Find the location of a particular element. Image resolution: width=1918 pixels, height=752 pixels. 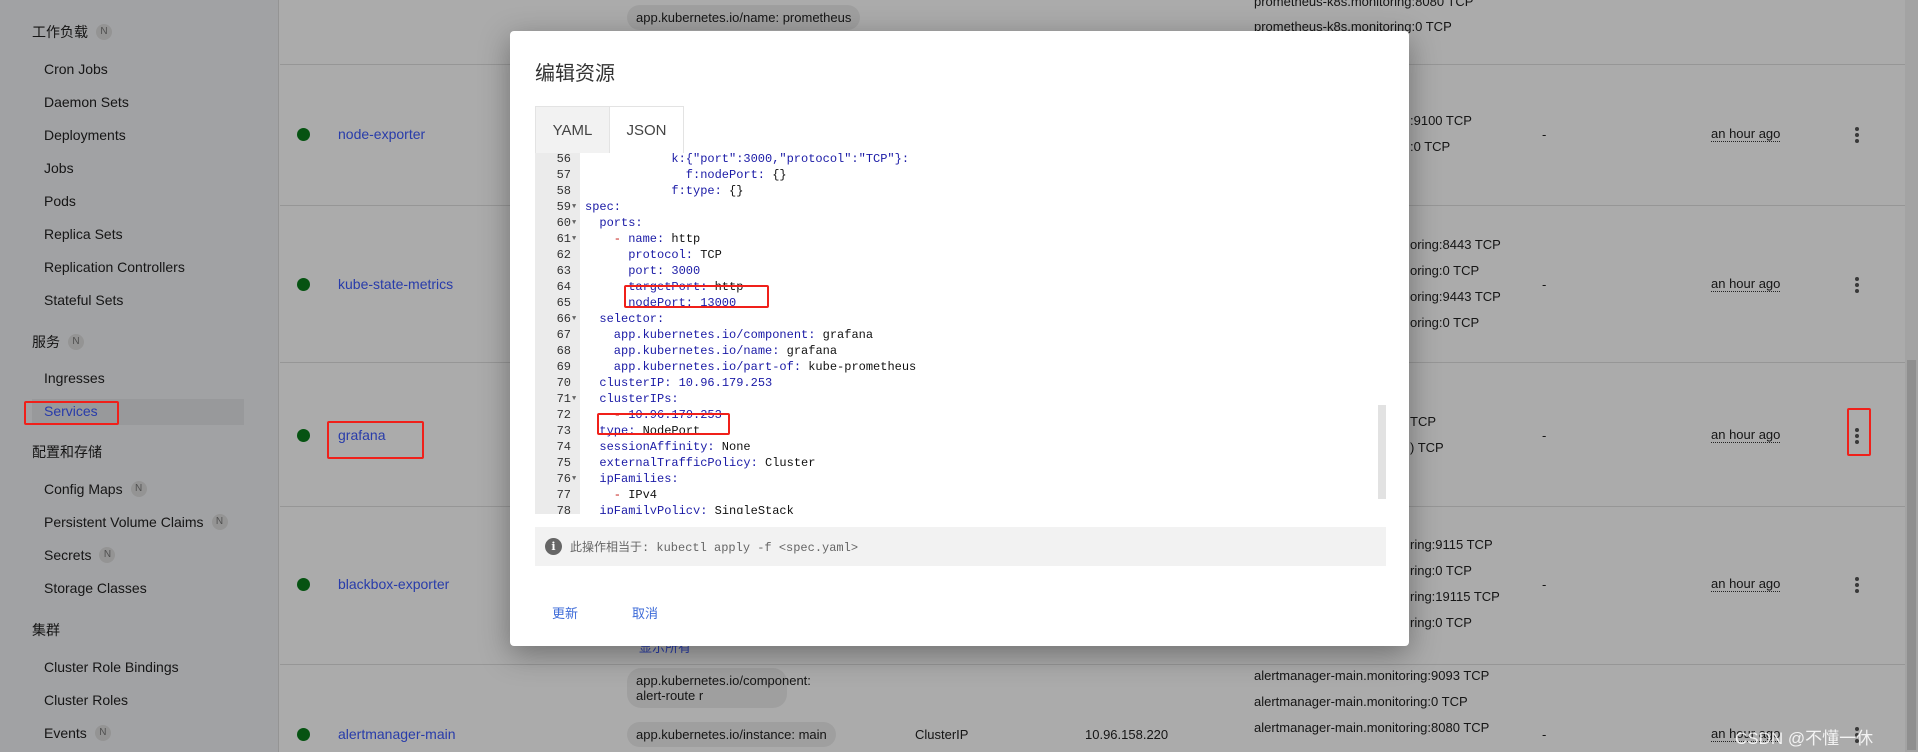

yaml-key: k:{"port":3000,"protocol":"TCP"}: is located at coordinates (790, 159).